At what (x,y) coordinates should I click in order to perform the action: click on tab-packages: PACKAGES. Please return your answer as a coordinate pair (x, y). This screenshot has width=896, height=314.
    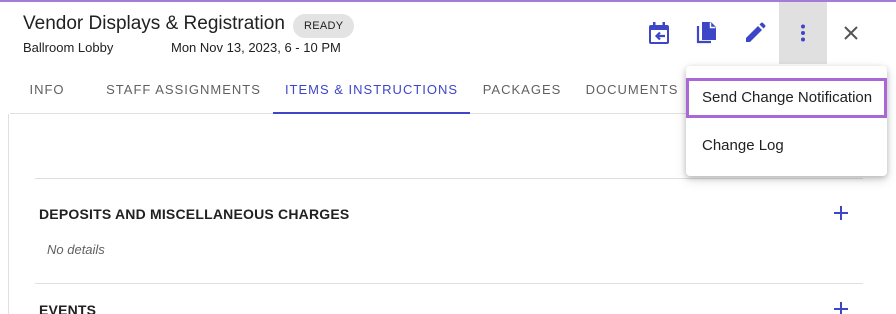
    Looking at the image, I should click on (522, 89).